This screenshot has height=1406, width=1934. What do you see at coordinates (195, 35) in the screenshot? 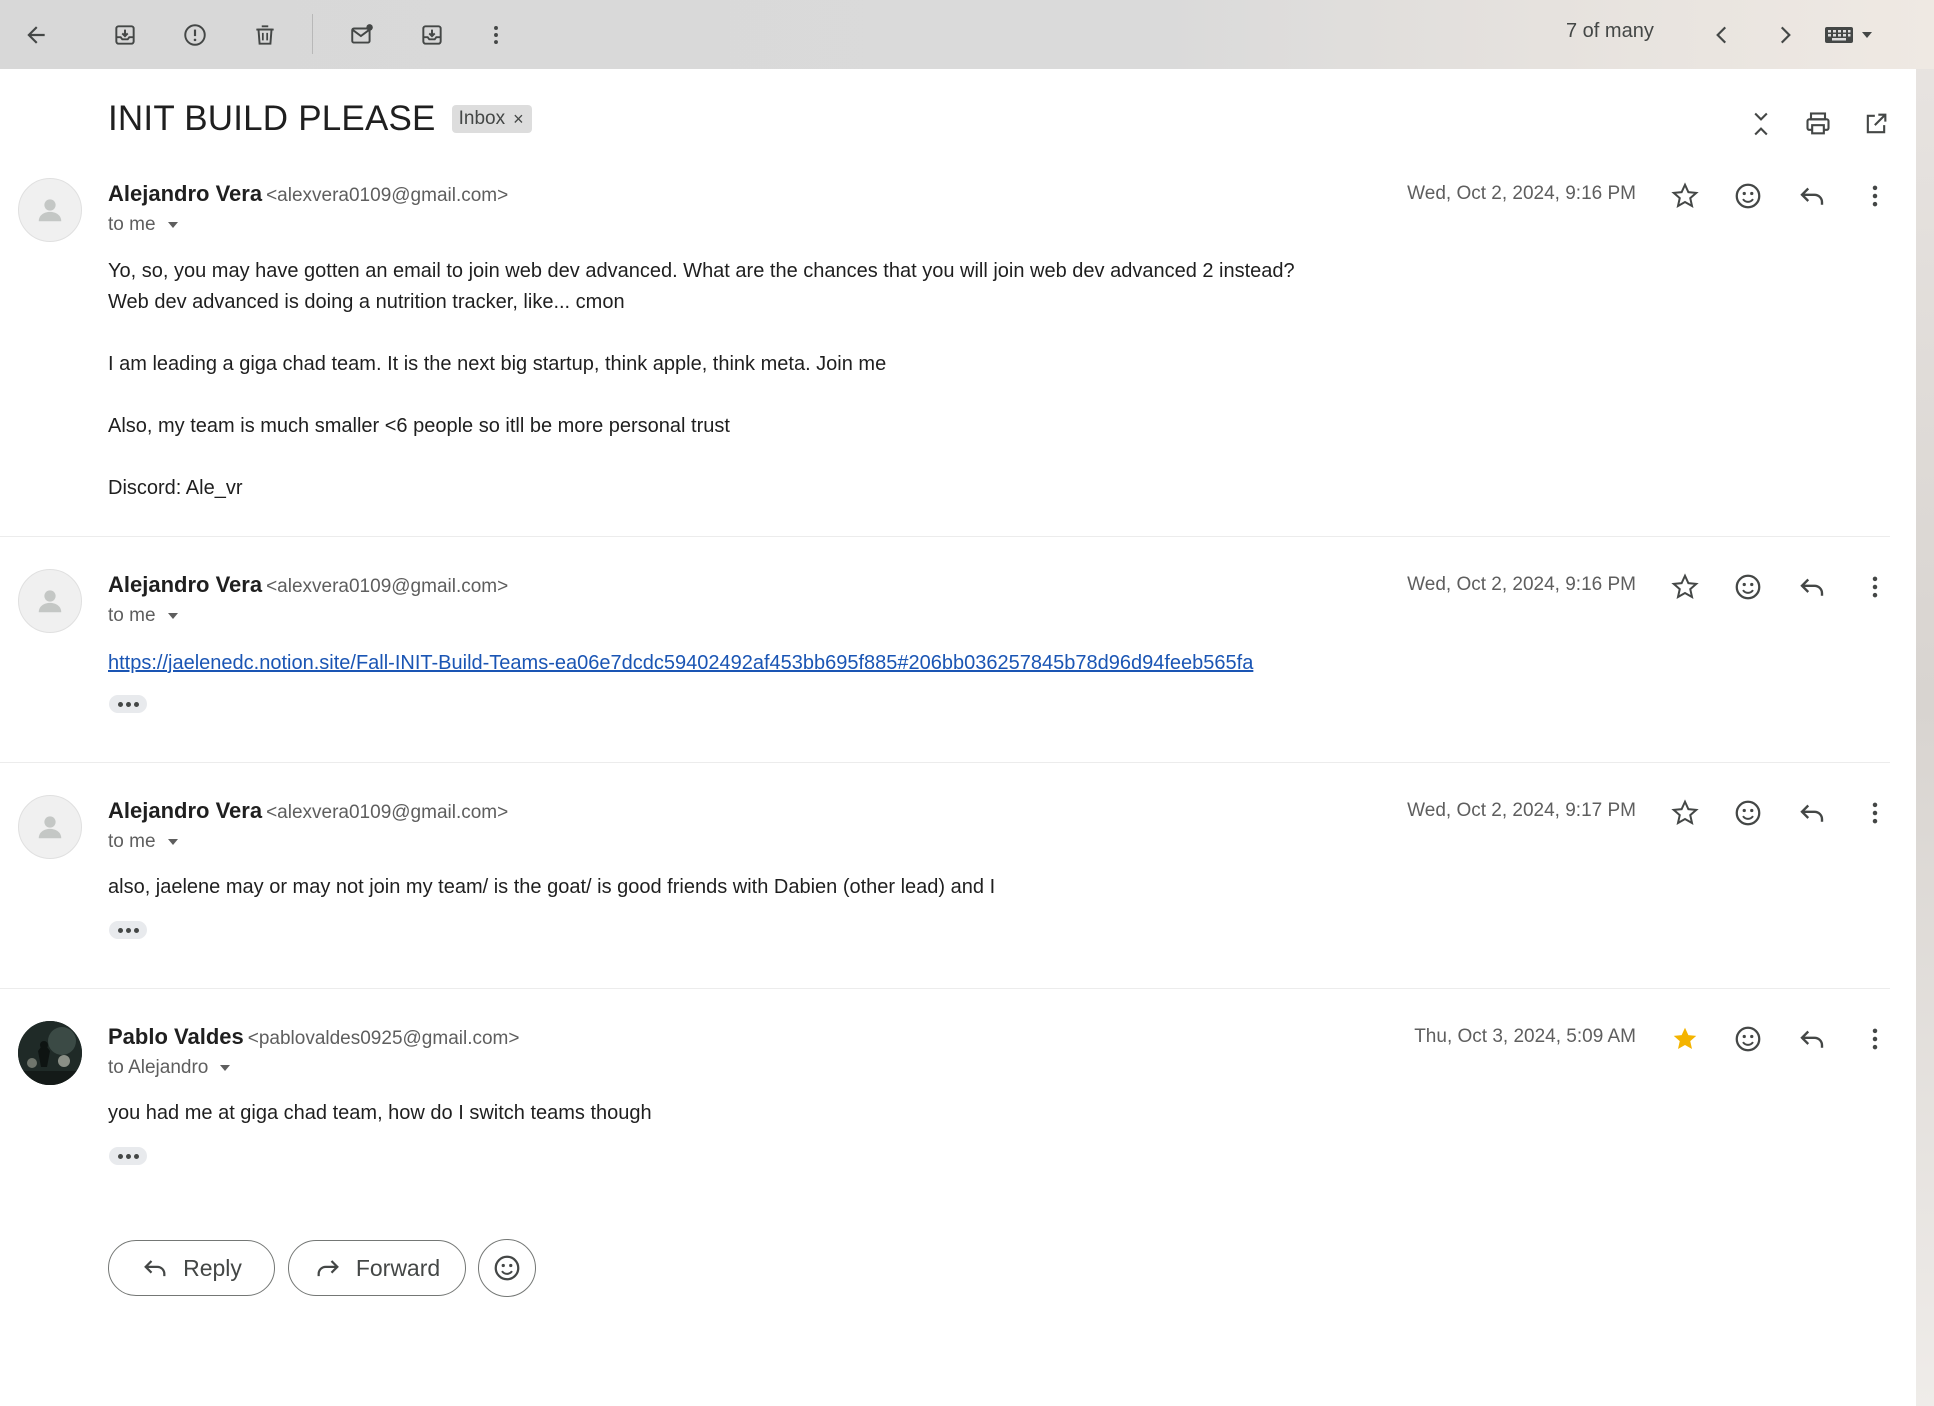
I see `report-spam-icon` at bounding box center [195, 35].